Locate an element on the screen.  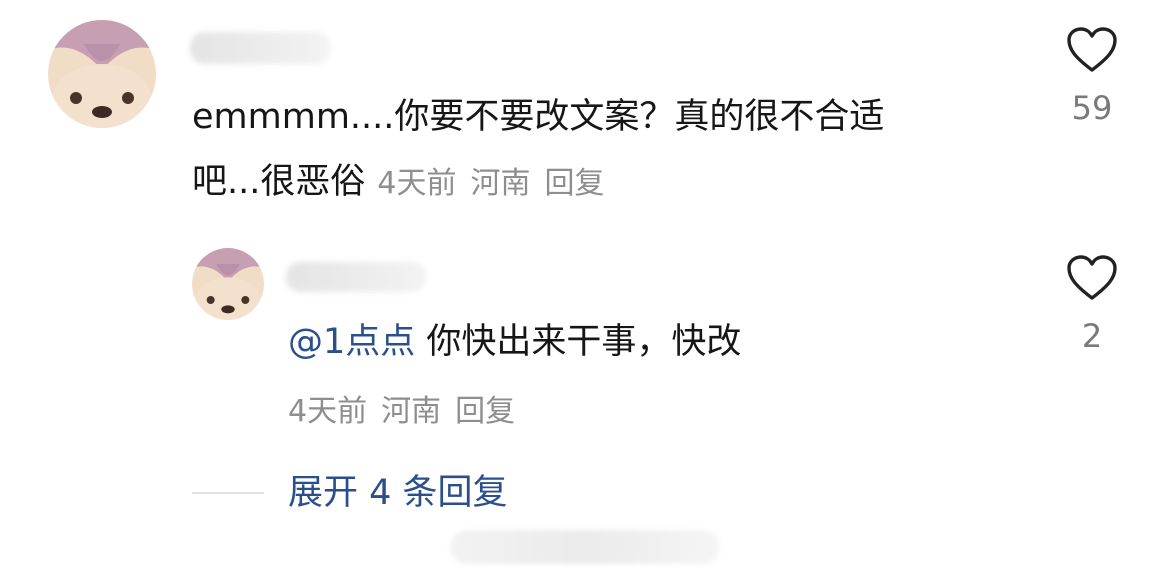
replier-avatar is located at coordinates (228, 284).